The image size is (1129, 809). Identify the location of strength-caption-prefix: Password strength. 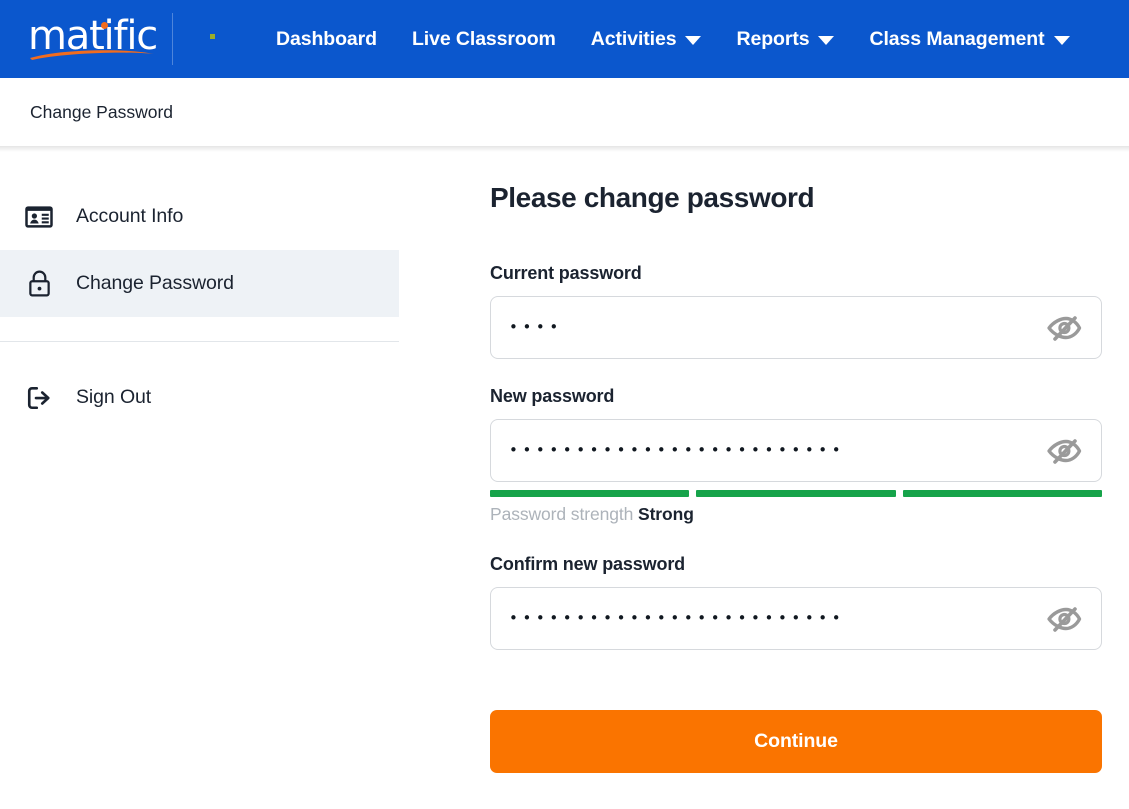
(562, 514).